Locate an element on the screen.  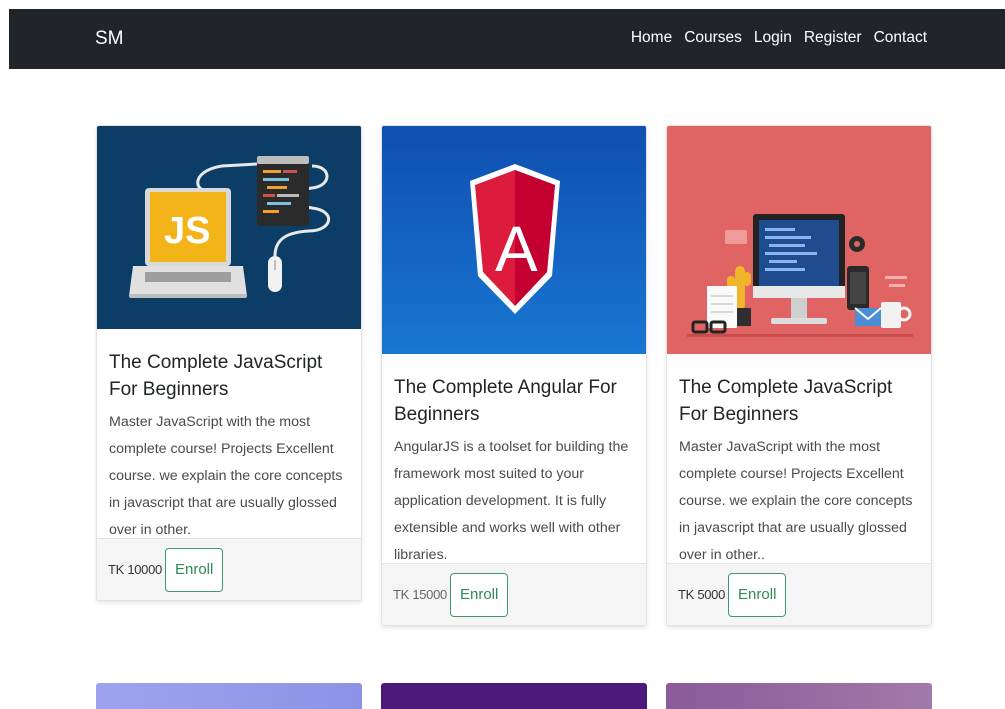
laptop-js-illustration is located at coordinates (230, 227).